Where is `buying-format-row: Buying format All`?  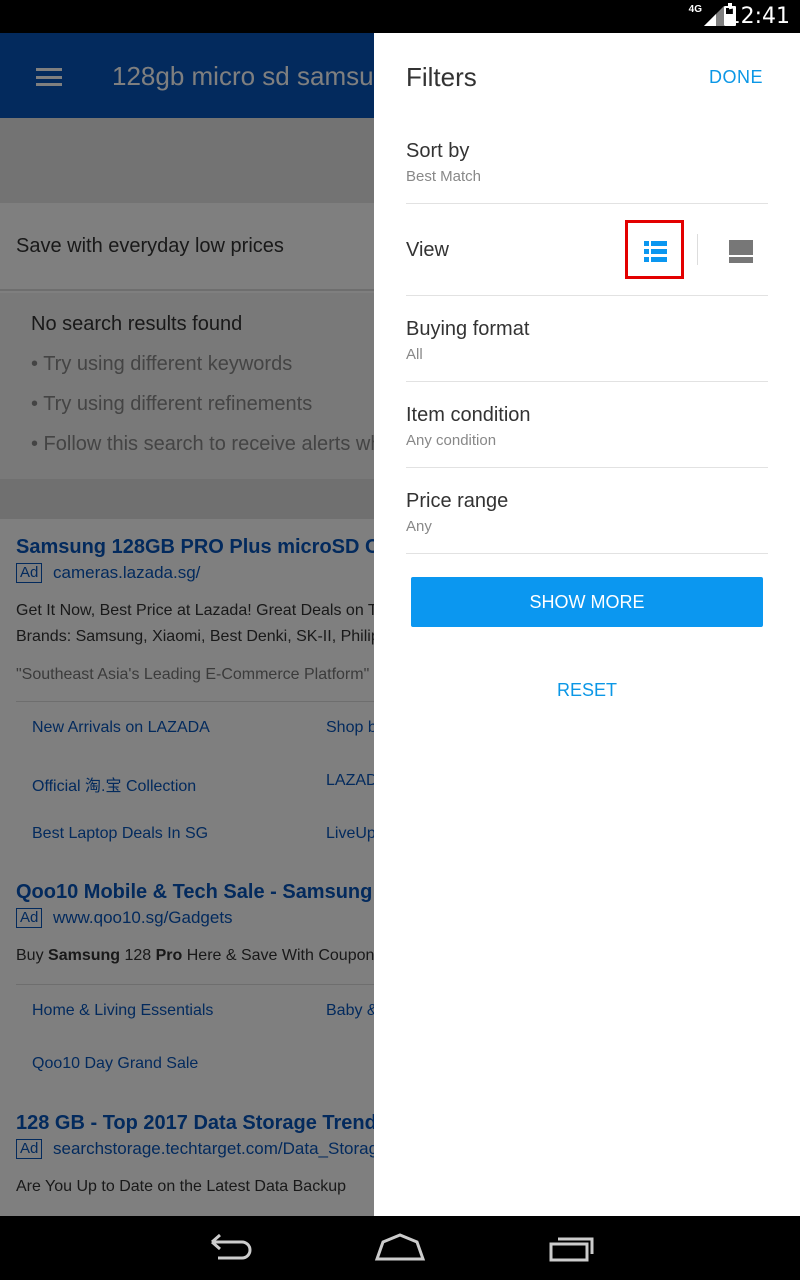 buying-format-row: Buying format All is located at coordinates (587, 339).